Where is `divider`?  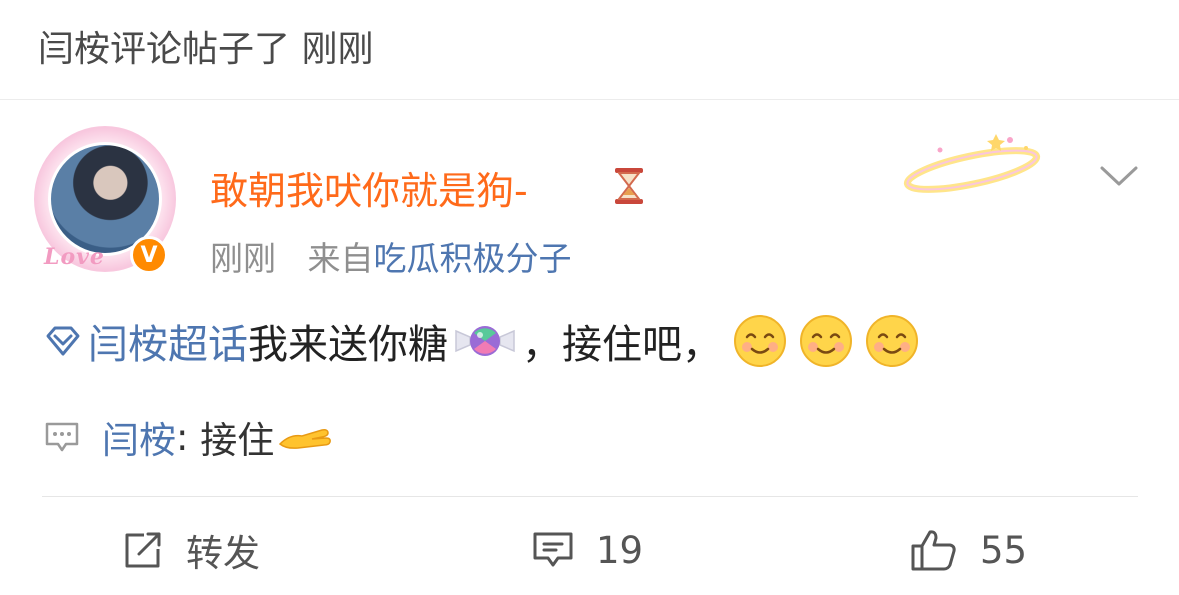 divider is located at coordinates (590, 496).